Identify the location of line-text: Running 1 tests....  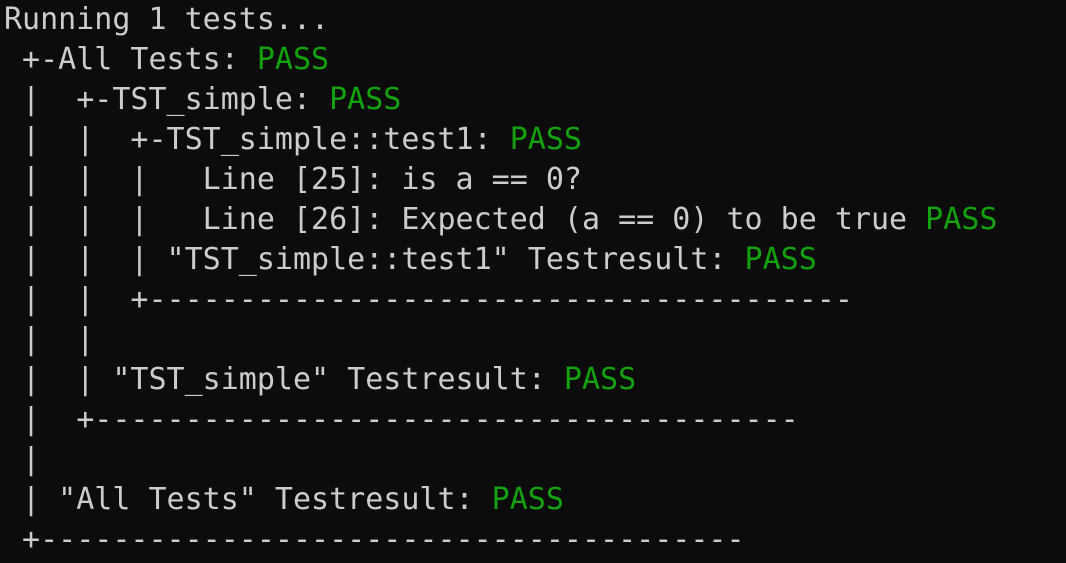
(167, 19).